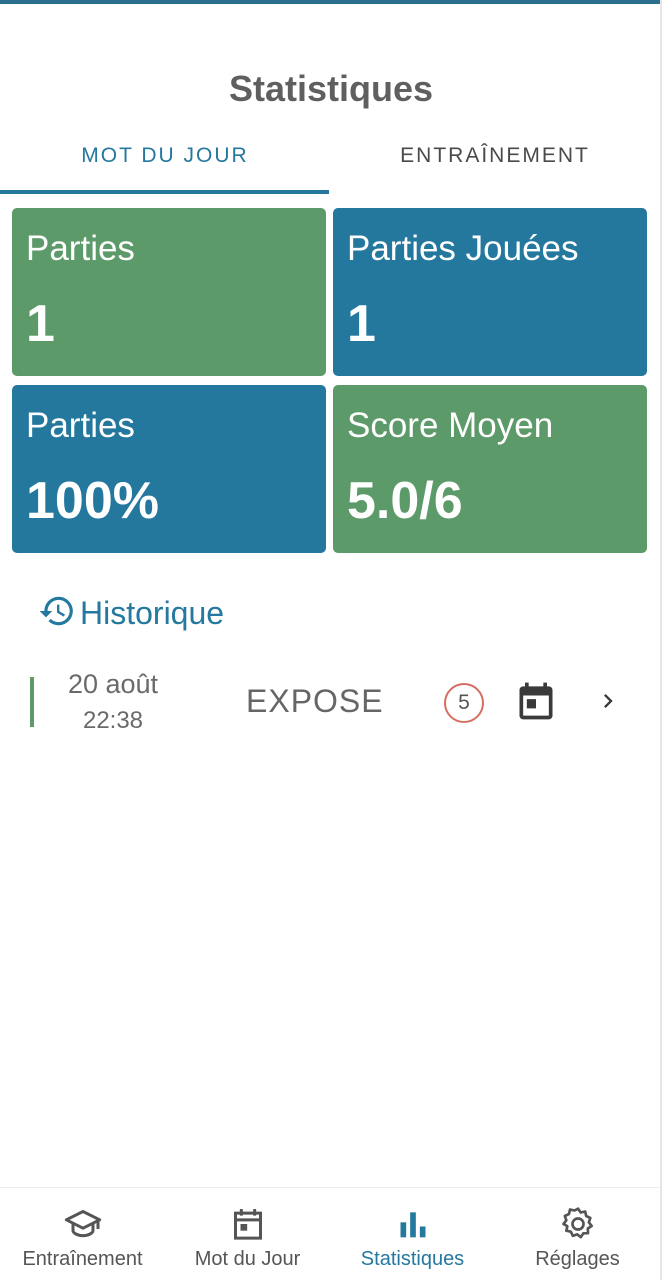 This screenshot has width=662, height=1280. What do you see at coordinates (169, 292) in the screenshot?
I see `stat-card-parties: Parties 1` at bounding box center [169, 292].